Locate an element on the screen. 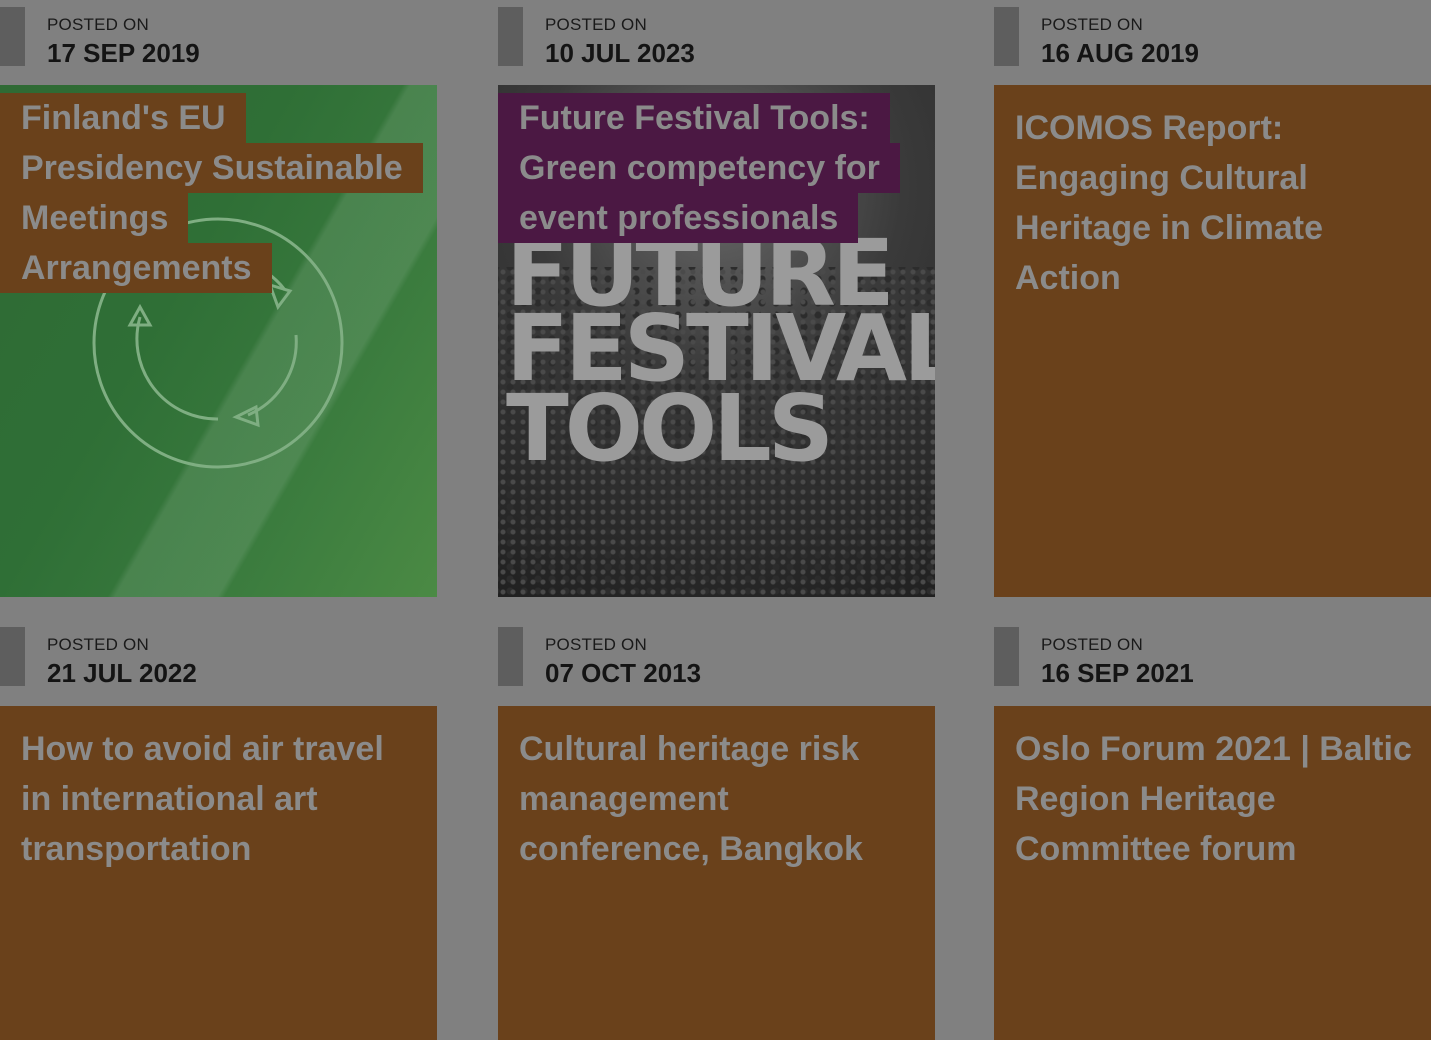 The image size is (1431, 1040). post-date: 17 SEP 2019 is located at coordinates (123, 53).